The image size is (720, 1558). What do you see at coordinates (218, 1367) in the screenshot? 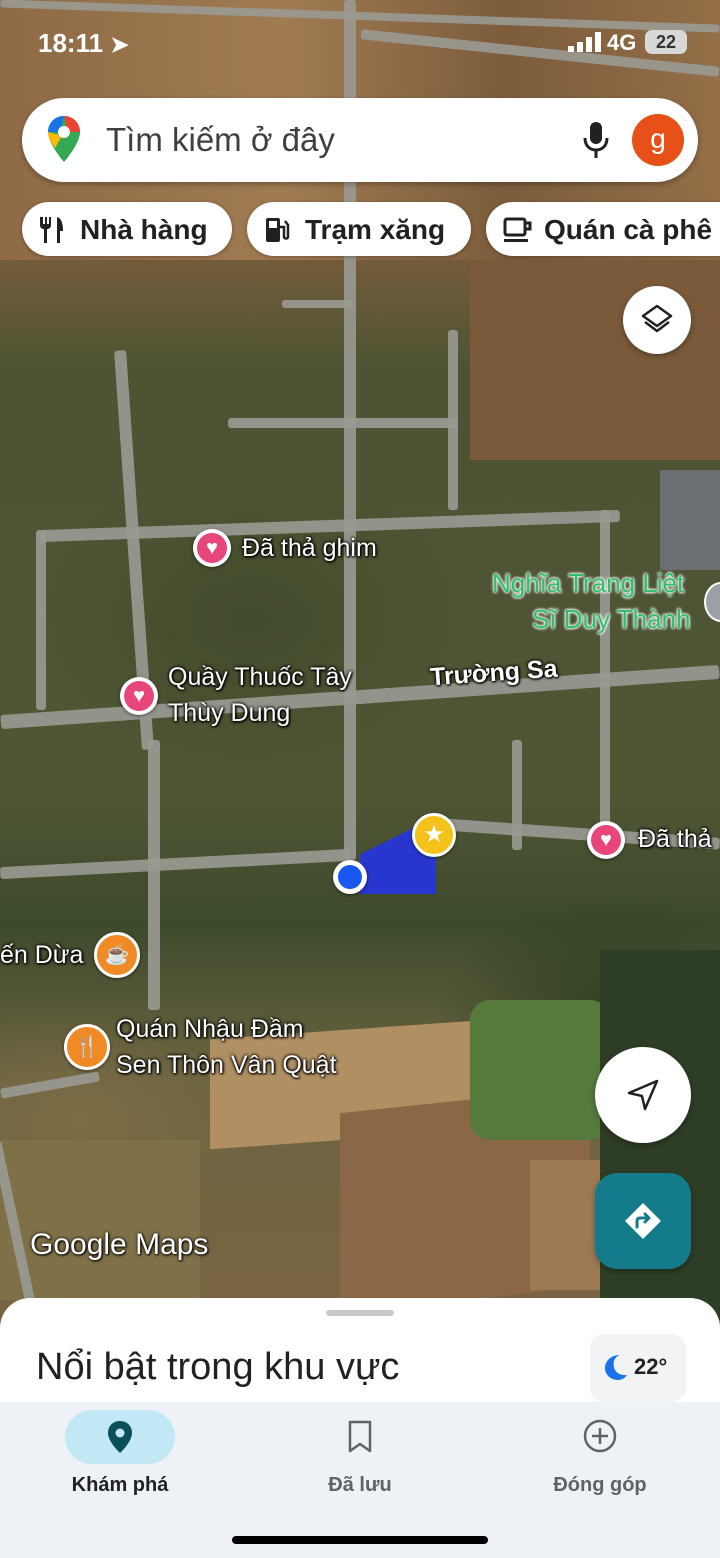
I see `sheet-title: Nổi bật trong khu vực` at bounding box center [218, 1367].